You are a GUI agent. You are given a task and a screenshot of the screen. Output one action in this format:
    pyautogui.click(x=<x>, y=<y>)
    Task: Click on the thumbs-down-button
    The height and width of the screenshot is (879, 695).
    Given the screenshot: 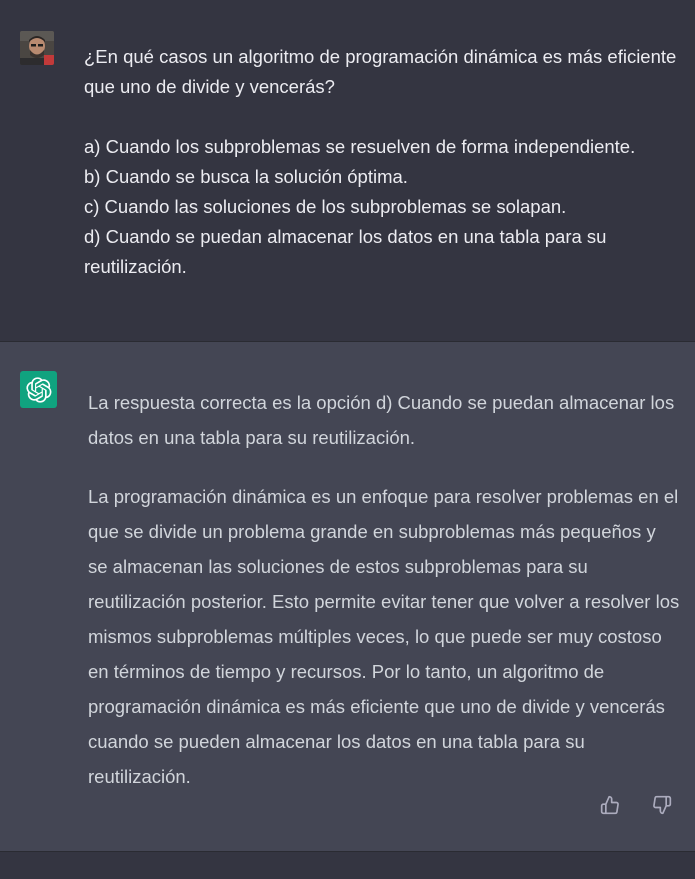 What is the action you would take?
    pyautogui.click(x=662, y=805)
    